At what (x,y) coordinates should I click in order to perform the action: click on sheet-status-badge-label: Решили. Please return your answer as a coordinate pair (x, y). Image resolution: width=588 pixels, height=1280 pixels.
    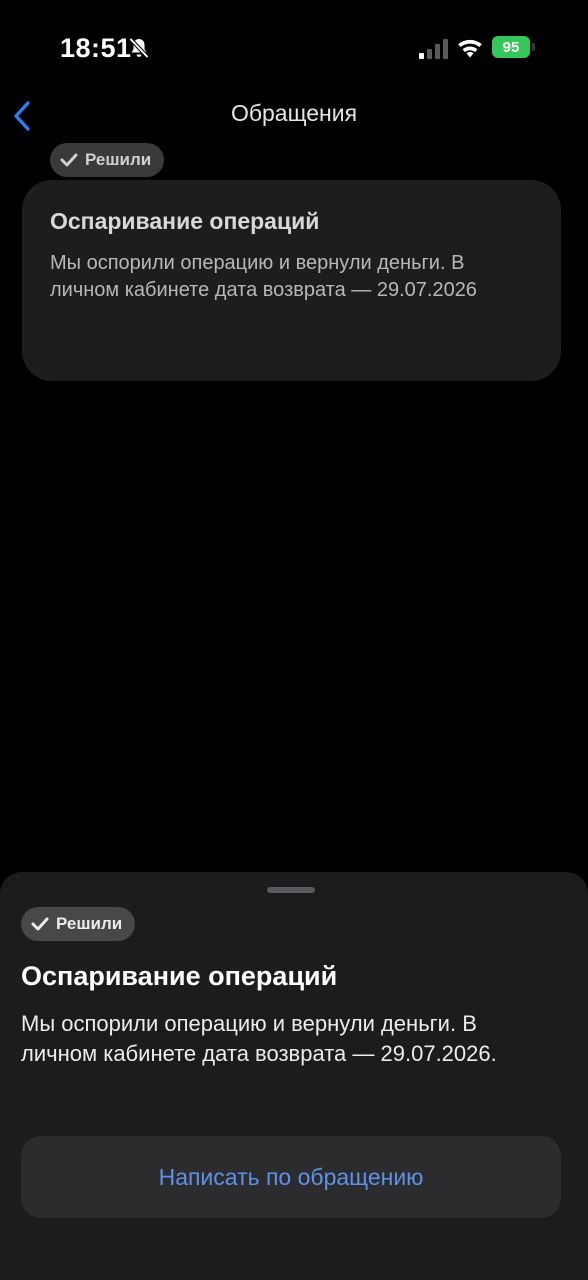
    Looking at the image, I should click on (89, 923).